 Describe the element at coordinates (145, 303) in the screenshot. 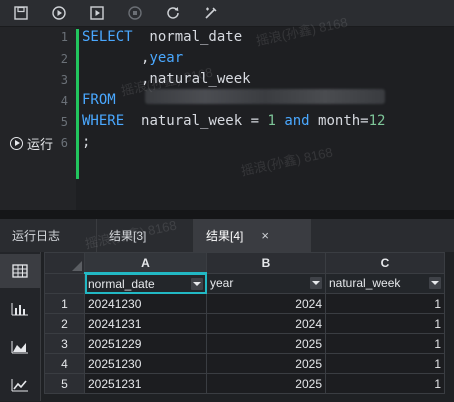

I see `cell-normal-date: 20241230` at that location.